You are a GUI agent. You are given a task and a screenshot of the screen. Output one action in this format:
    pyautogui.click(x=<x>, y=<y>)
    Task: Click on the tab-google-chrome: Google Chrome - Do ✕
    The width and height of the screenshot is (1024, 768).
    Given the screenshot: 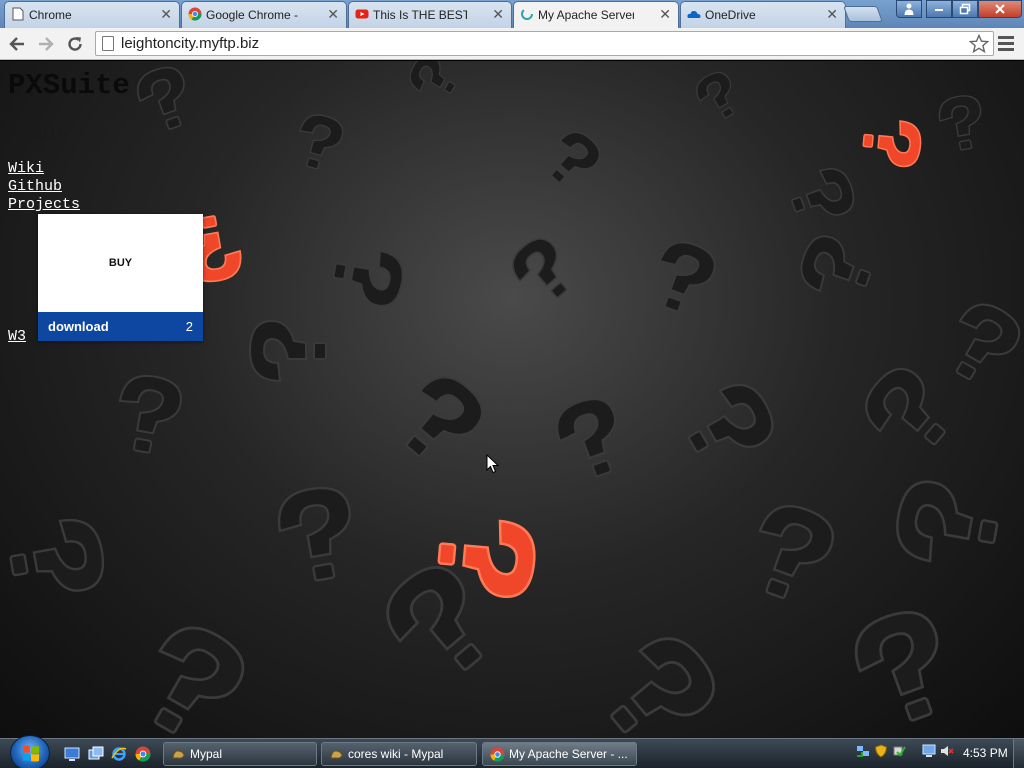 What is the action you would take?
    pyautogui.click(x=264, y=14)
    